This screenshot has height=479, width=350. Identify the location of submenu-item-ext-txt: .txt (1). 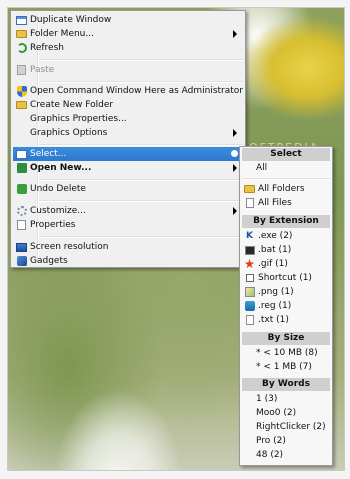
(286, 320).